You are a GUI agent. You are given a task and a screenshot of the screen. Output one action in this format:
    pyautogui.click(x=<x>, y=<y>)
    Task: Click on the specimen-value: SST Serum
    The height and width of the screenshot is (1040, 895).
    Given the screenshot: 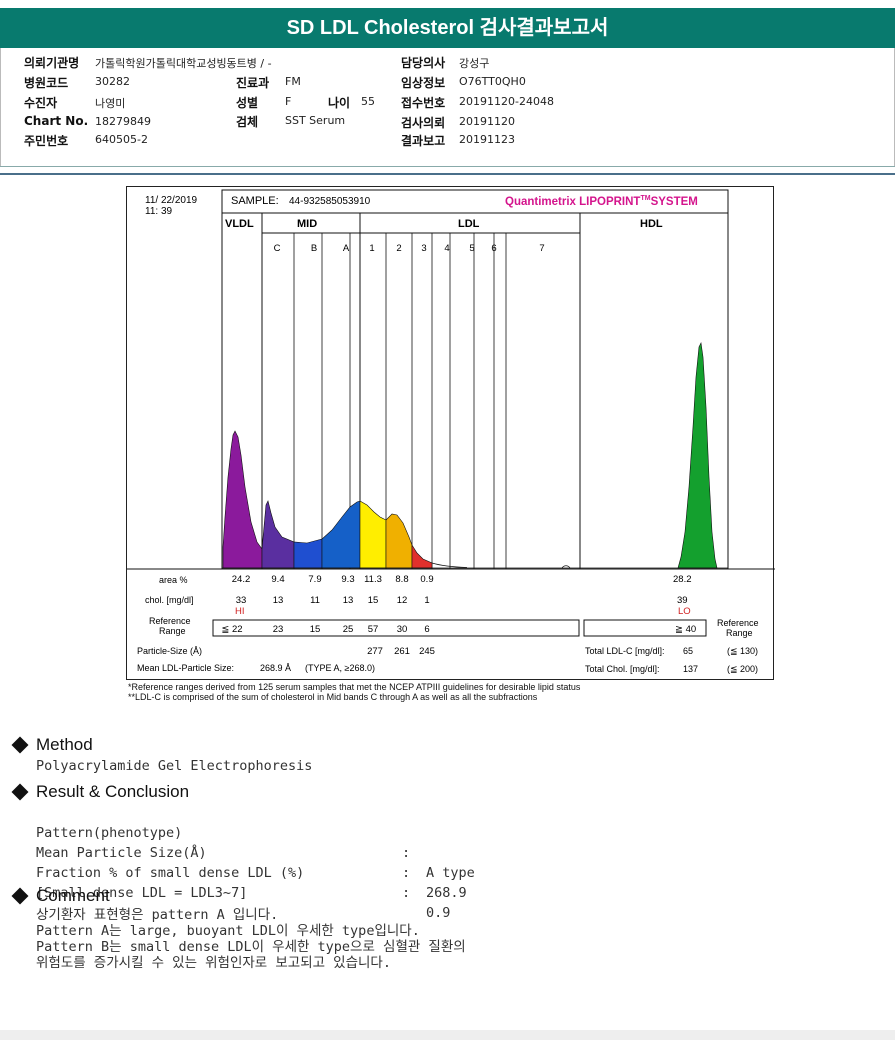 What is the action you would take?
    pyautogui.click(x=315, y=120)
    